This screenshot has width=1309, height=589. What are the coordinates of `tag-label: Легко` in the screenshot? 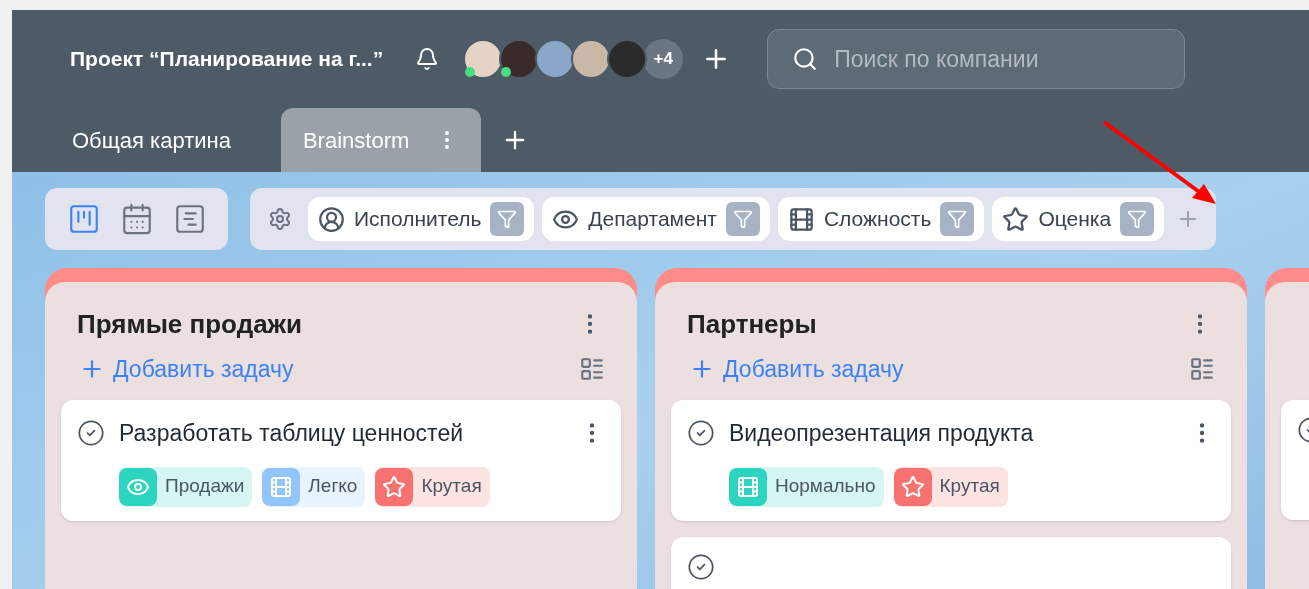 It's located at (333, 486).